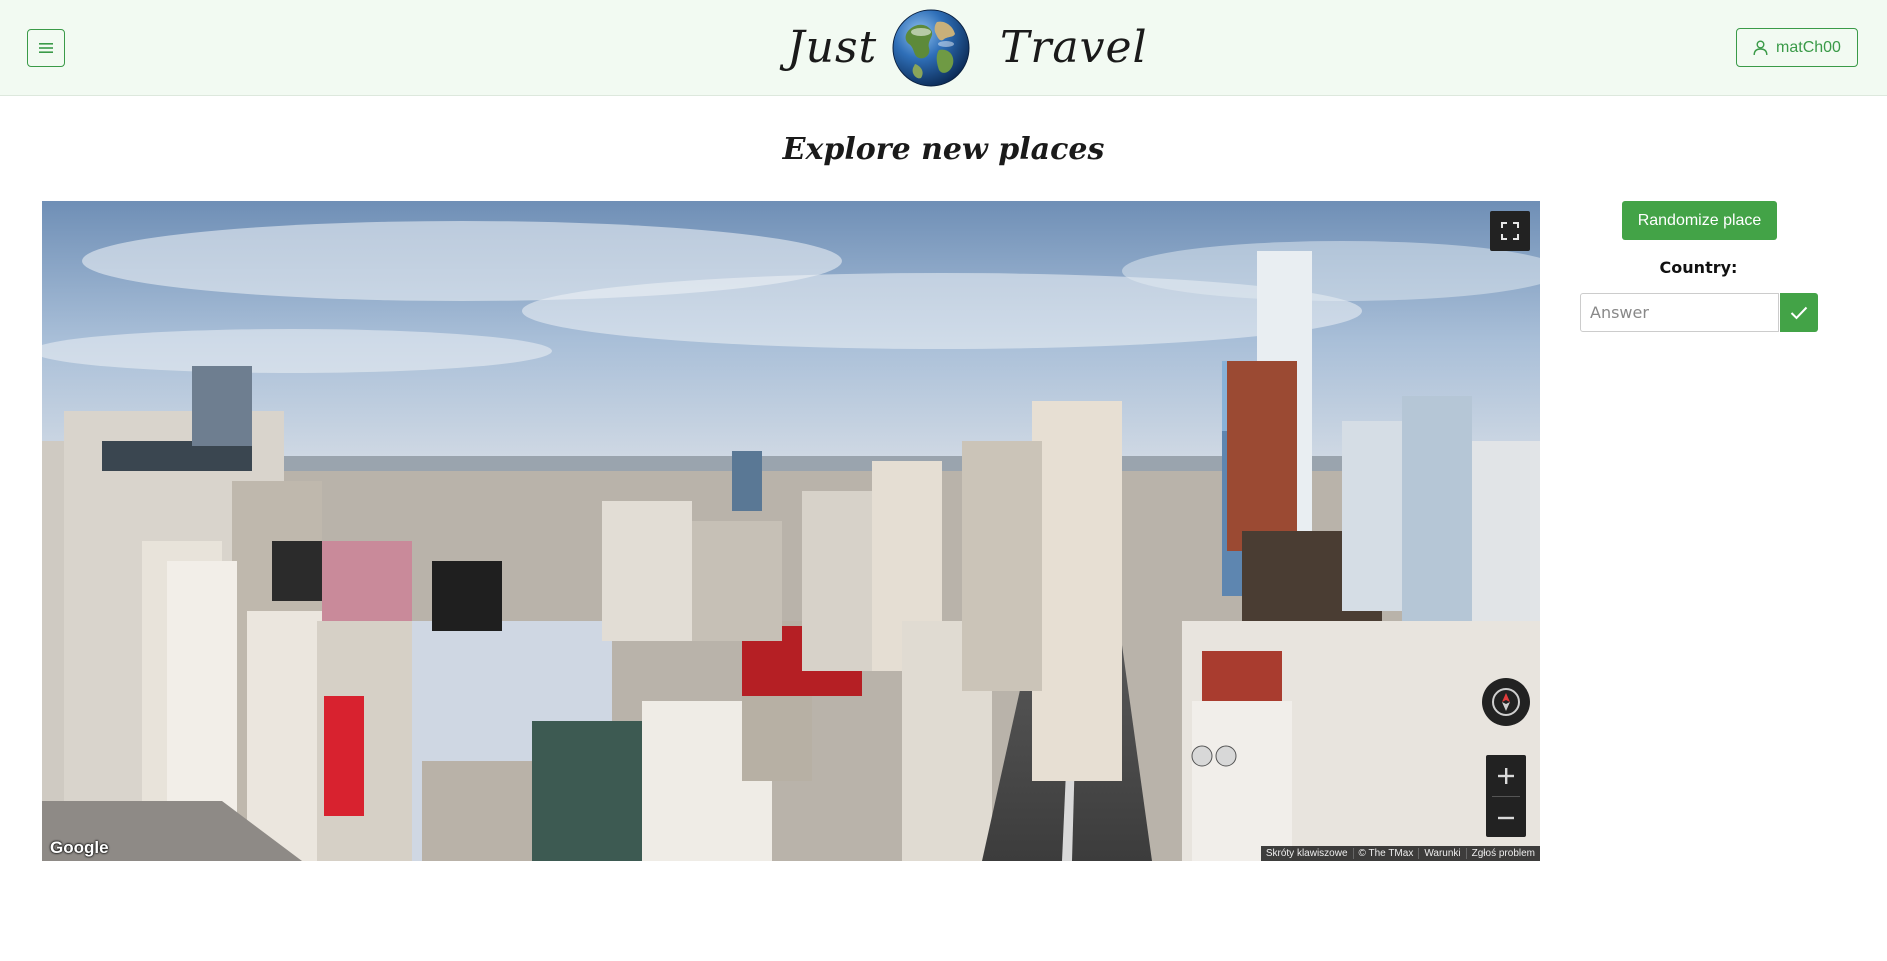 The width and height of the screenshot is (1887, 961). I want to click on check-icon, so click(1799, 312).